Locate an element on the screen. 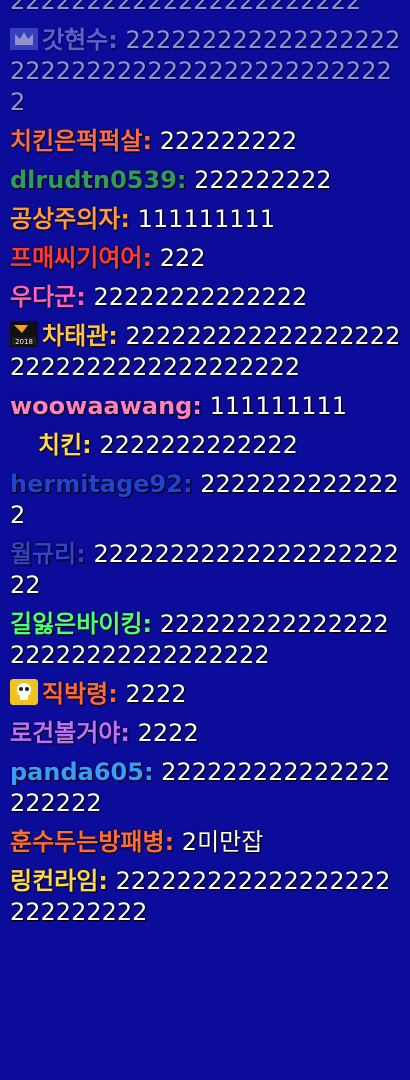 The height and width of the screenshot is (1080, 410). chat-username: hermitage92 is located at coordinates (96, 484).